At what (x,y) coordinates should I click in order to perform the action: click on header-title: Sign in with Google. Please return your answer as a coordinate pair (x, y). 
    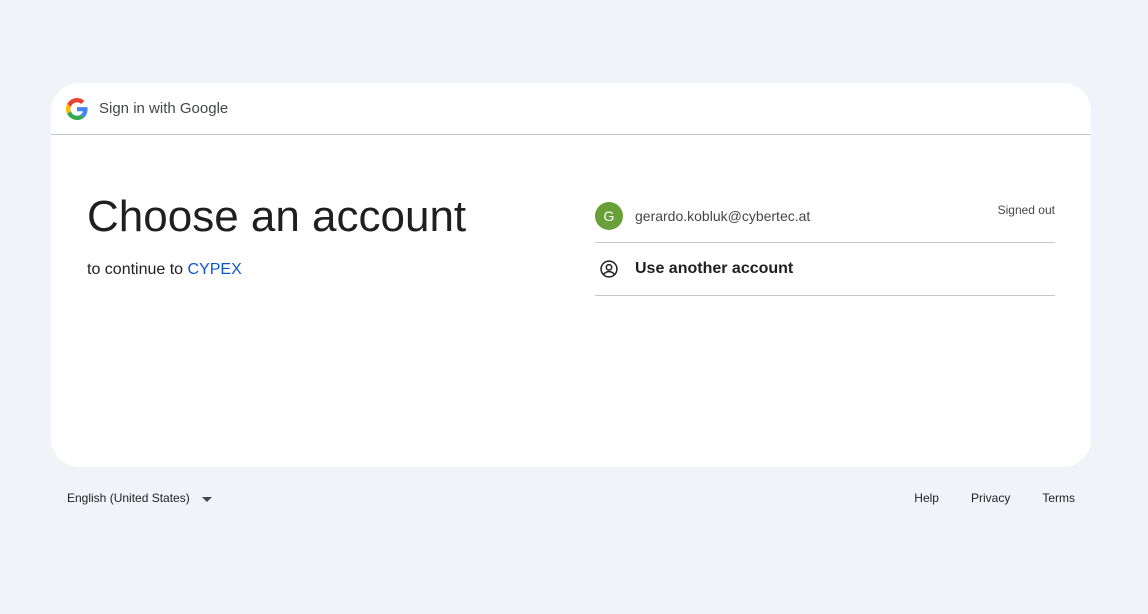
    Looking at the image, I should click on (164, 108).